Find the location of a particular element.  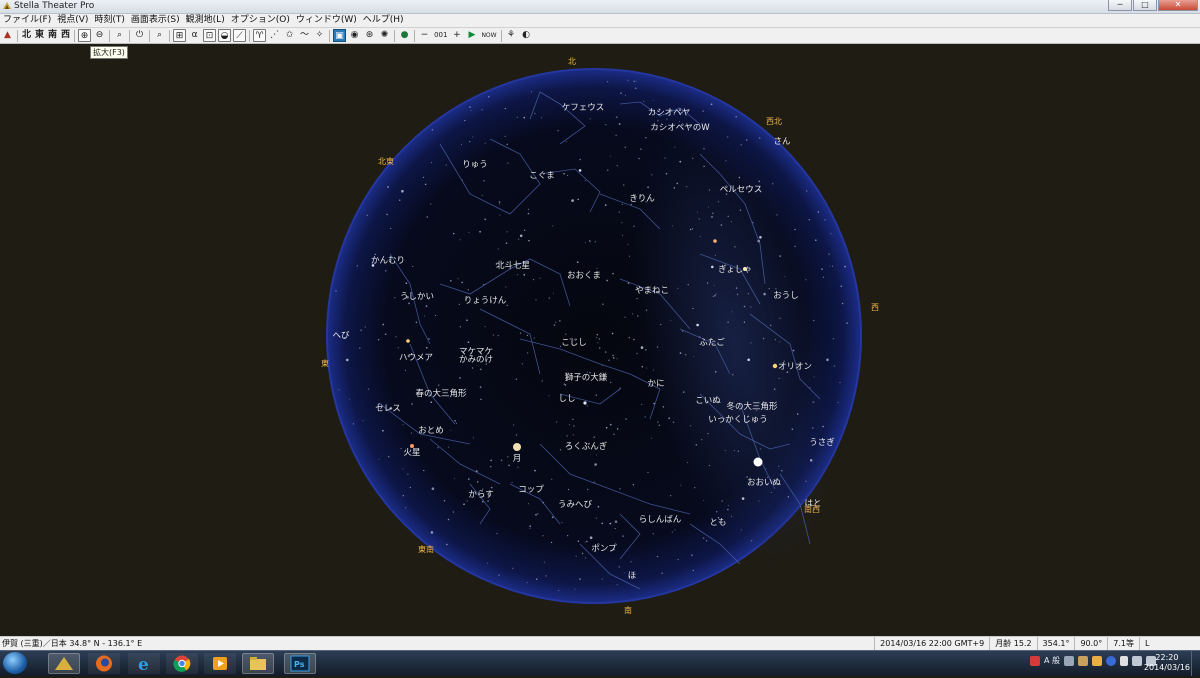

menu-location: 観測地(L) is located at coordinates (205, 20).